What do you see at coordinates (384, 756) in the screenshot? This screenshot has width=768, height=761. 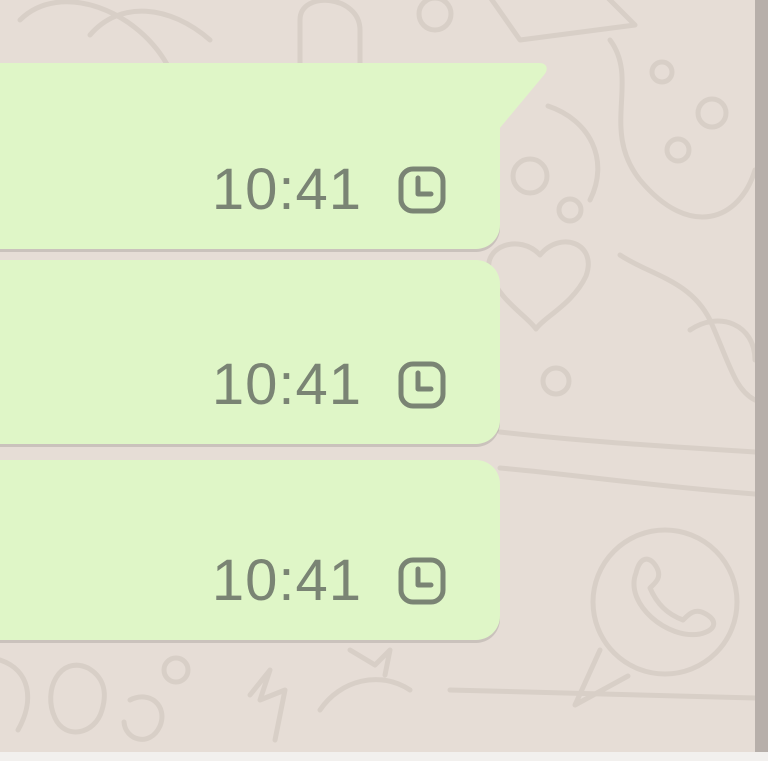 I see `bottom-input-edge` at bounding box center [384, 756].